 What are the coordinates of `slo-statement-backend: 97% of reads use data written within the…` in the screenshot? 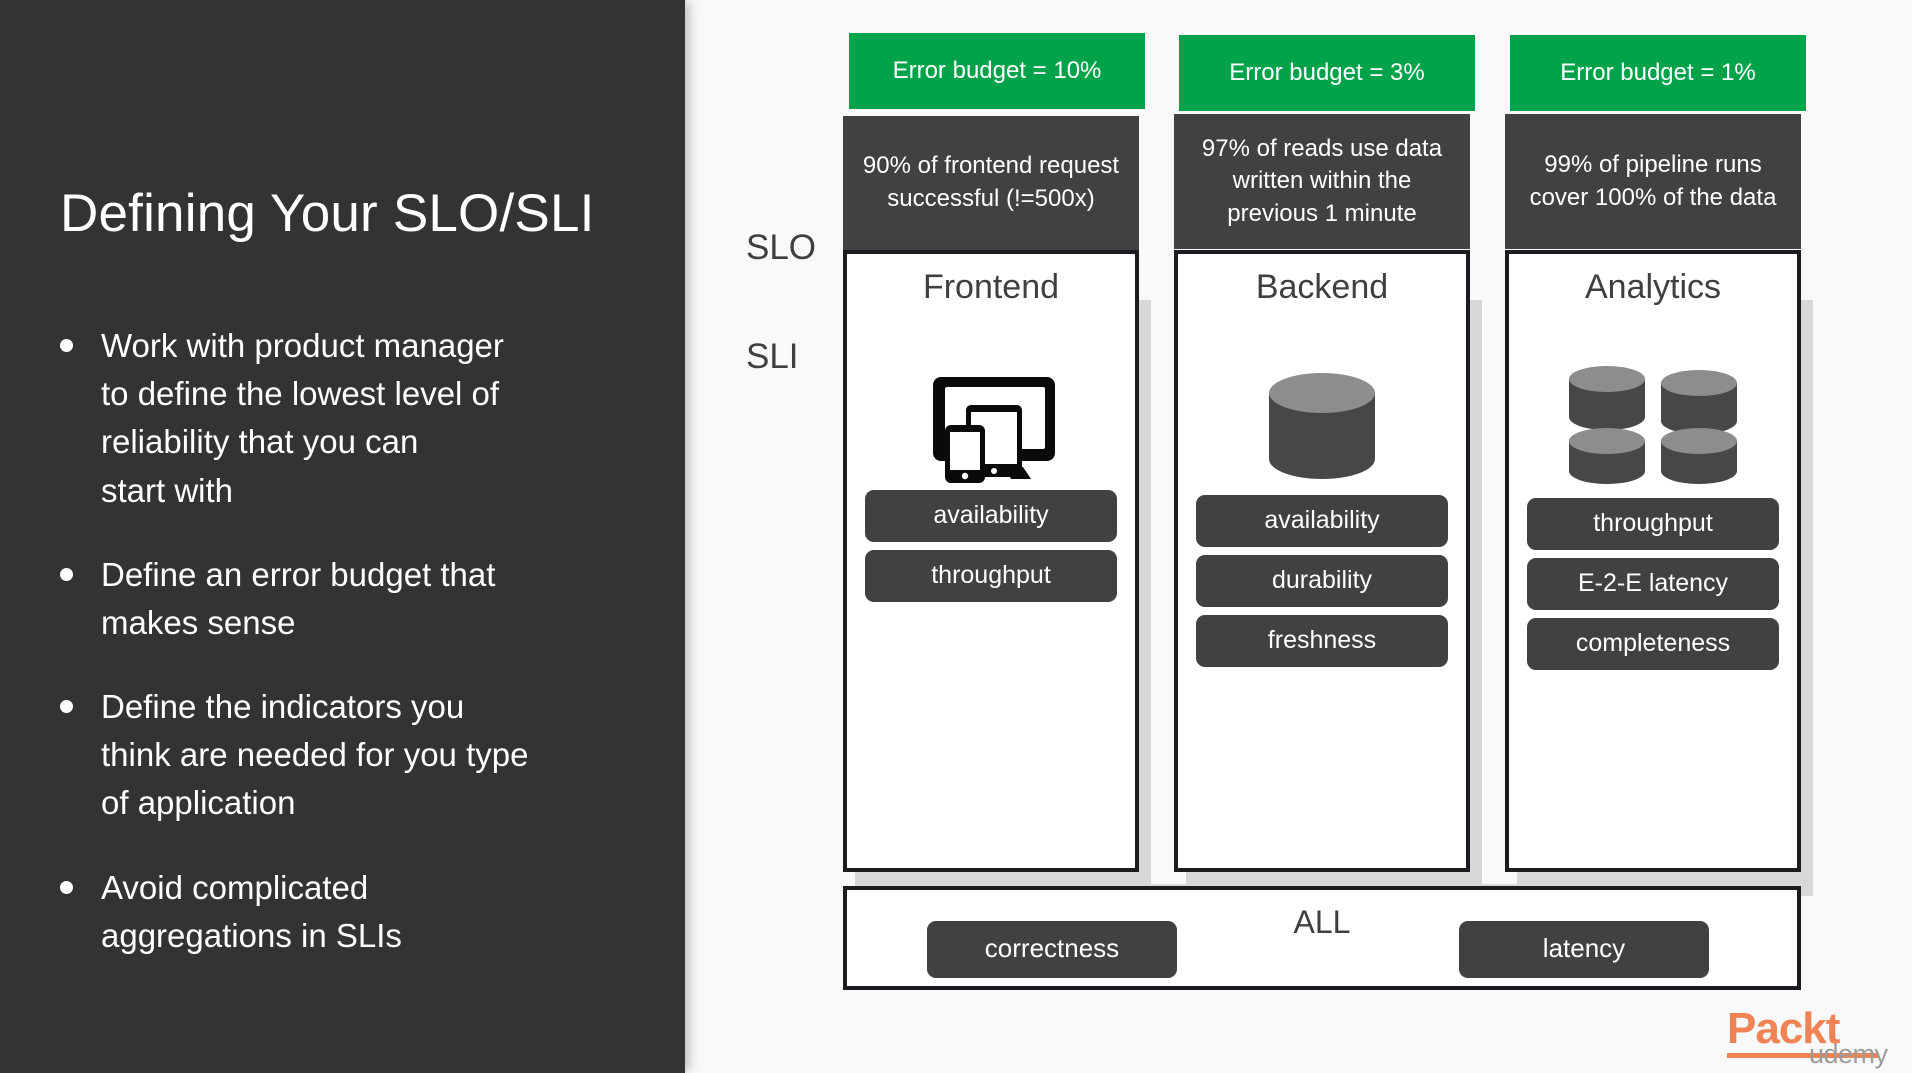 It's located at (1322, 181).